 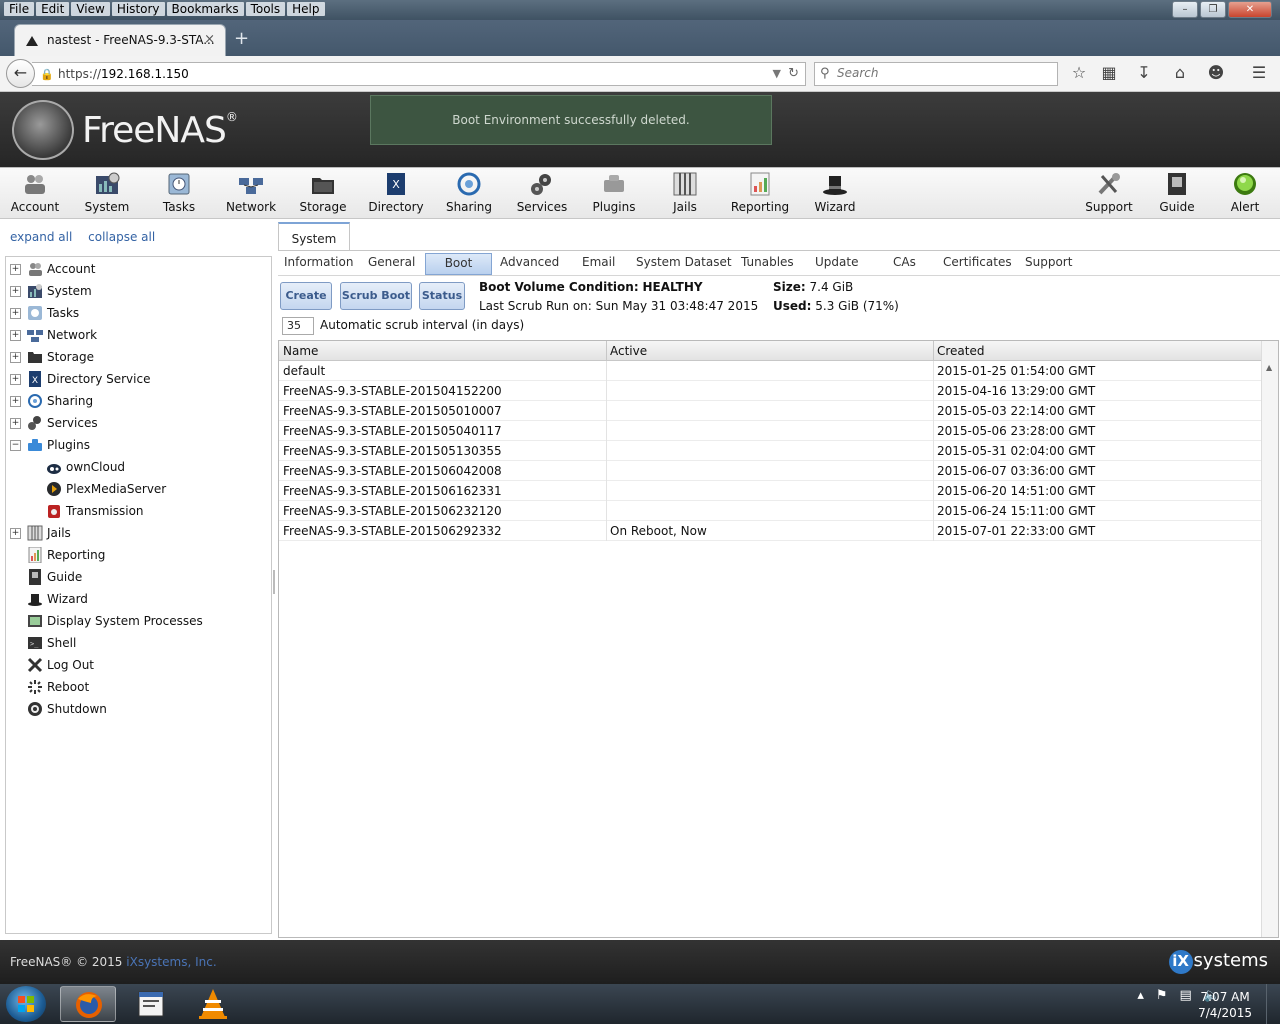 What do you see at coordinates (396, 195) in the screenshot?
I see `toolbar-directory-button: X Directory` at bounding box center [396, 195].